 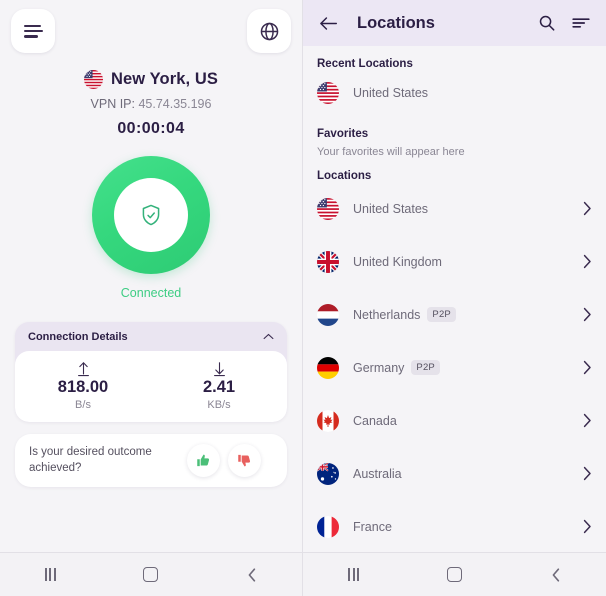 I want to click on thumbs-down-button, so click(x=244, y=460).